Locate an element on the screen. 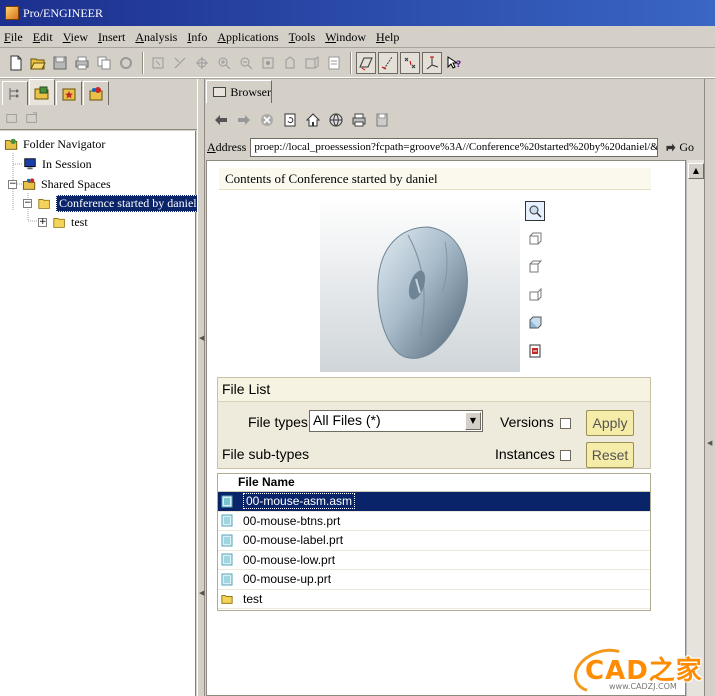 The image size is (715, 696). model-preview is located at coordinates (420, 284).